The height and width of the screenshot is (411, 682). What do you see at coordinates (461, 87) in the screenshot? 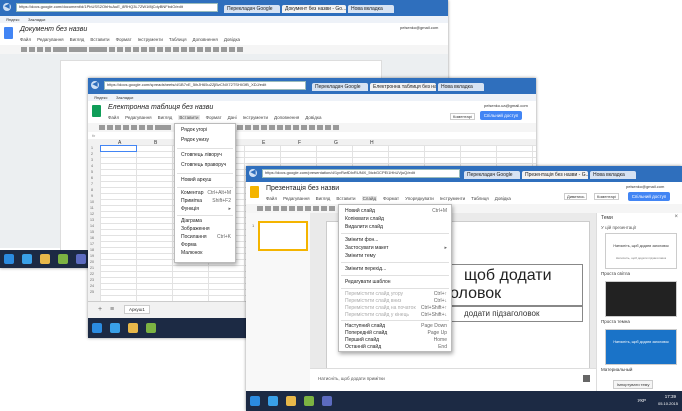
I see `tab-new: Нова вкладка` at bounding box center [461, 87].